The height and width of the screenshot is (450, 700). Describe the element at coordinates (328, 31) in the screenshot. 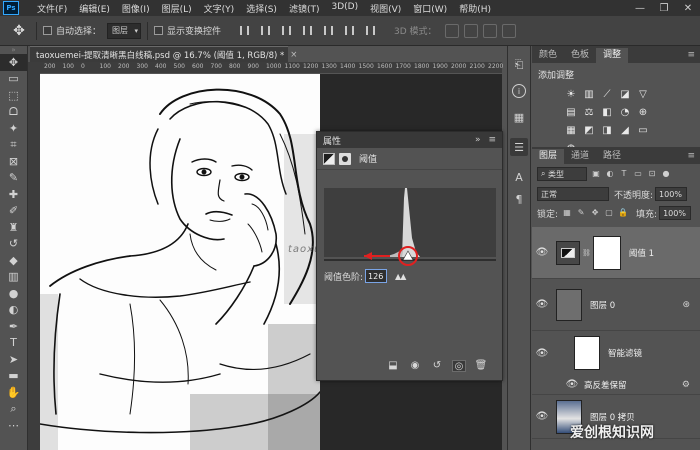

I see `align-hcenter-icon` at that location.